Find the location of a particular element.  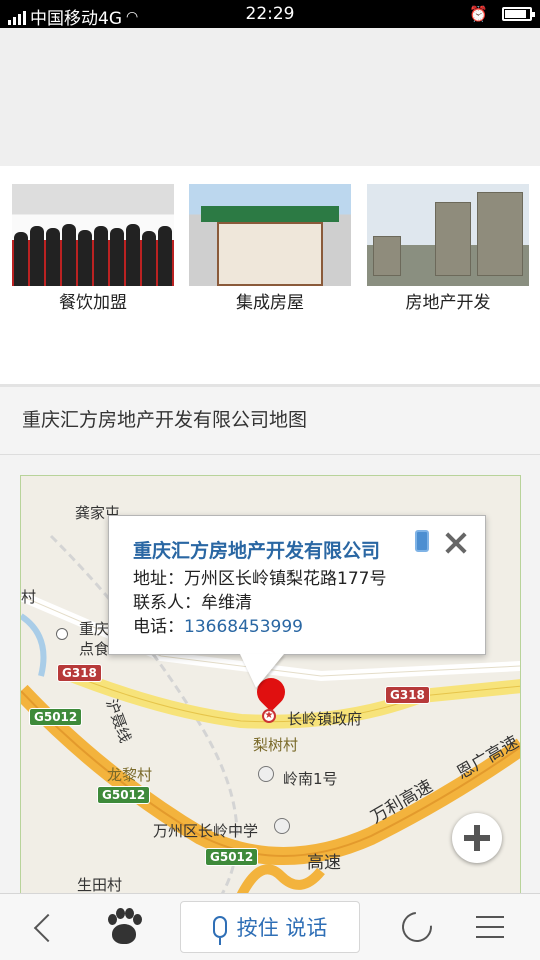

info-address-row: 地址：万州区长岭镇梨花路177号 is located at coordinates (259, 576).